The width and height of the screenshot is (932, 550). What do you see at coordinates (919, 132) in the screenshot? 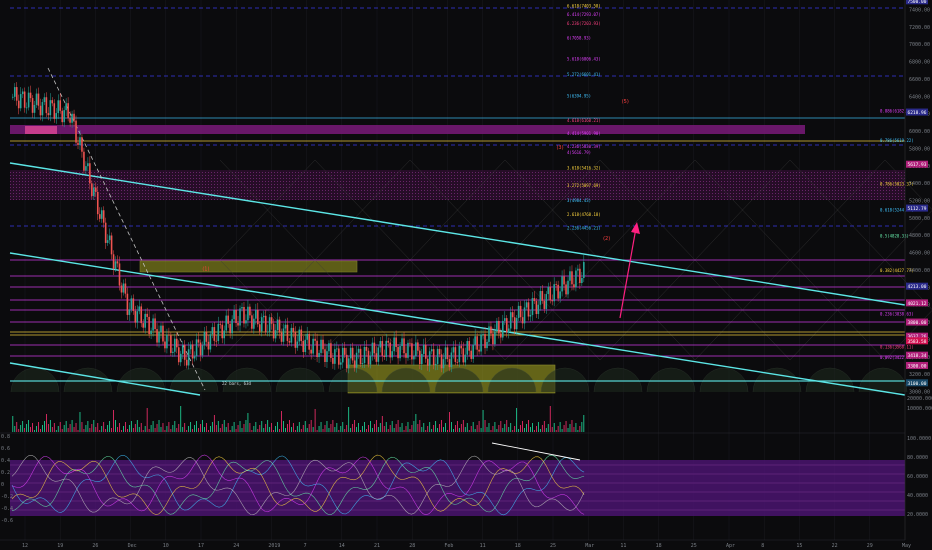
I see `price-tick-label: 6000.00` at bounding box center [919, 132].